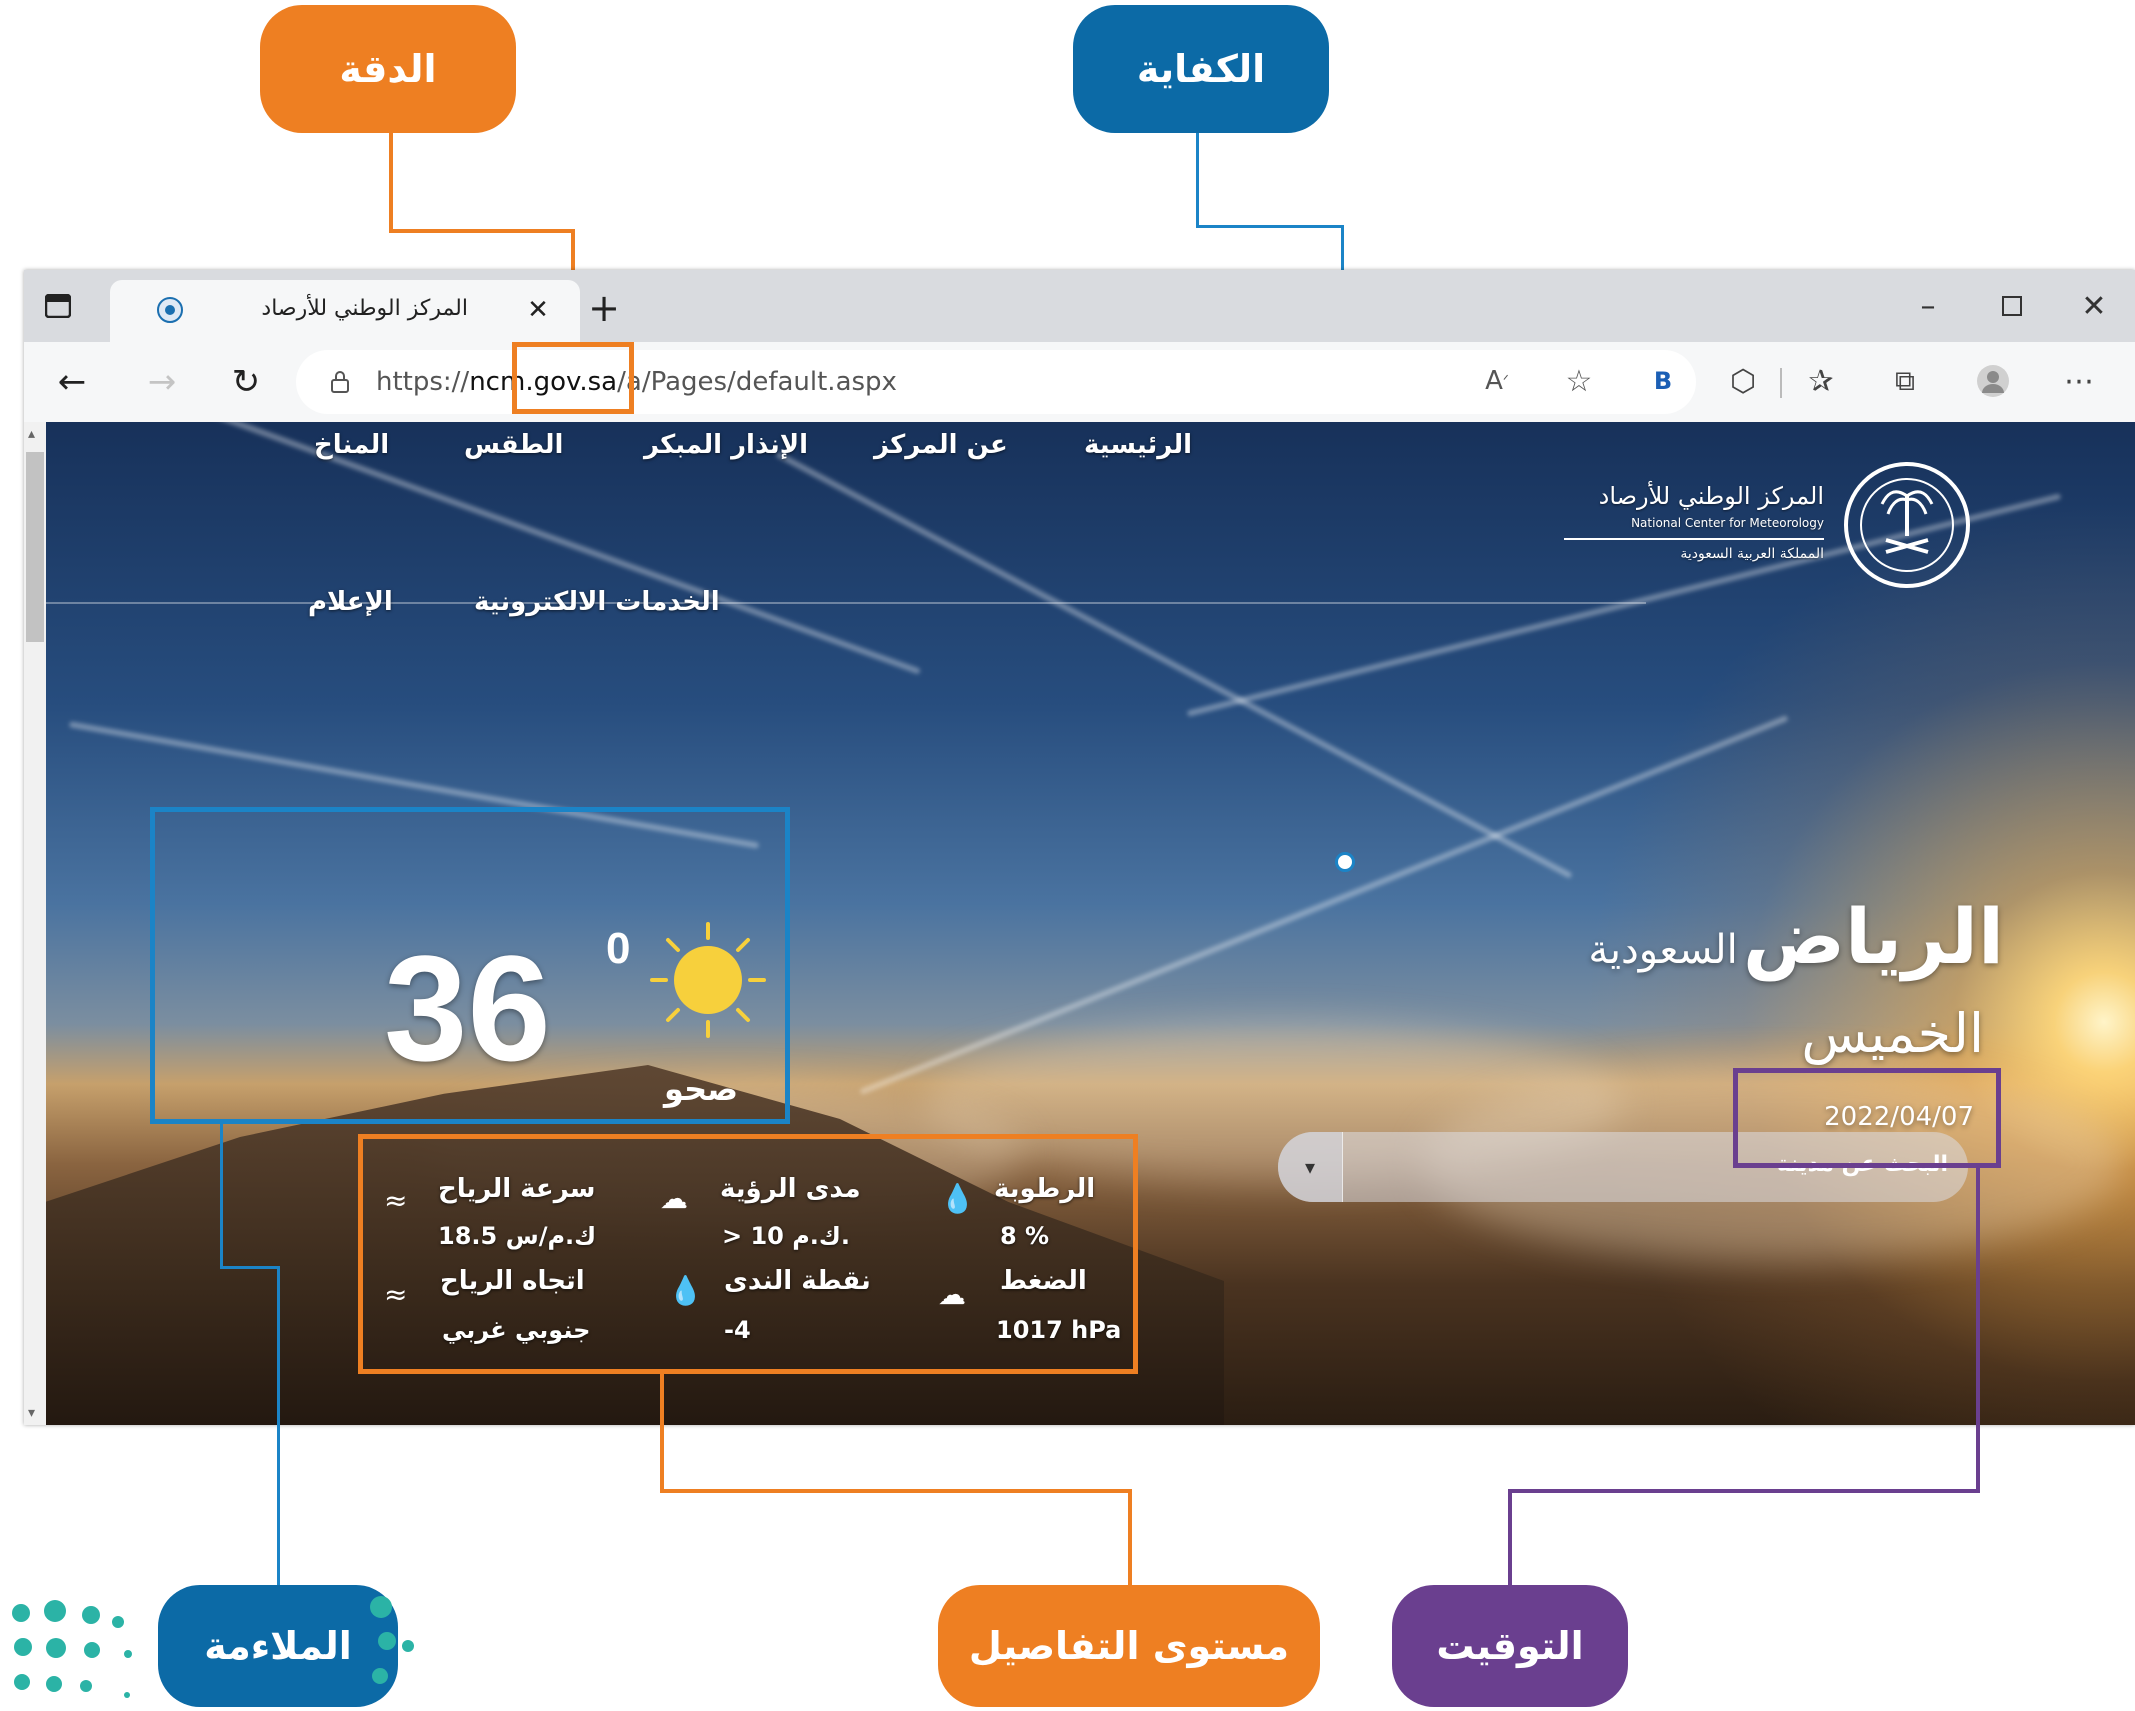 The image size is (2135, 1711). I want to click on new-tab-icon: +, so click(604, 308).